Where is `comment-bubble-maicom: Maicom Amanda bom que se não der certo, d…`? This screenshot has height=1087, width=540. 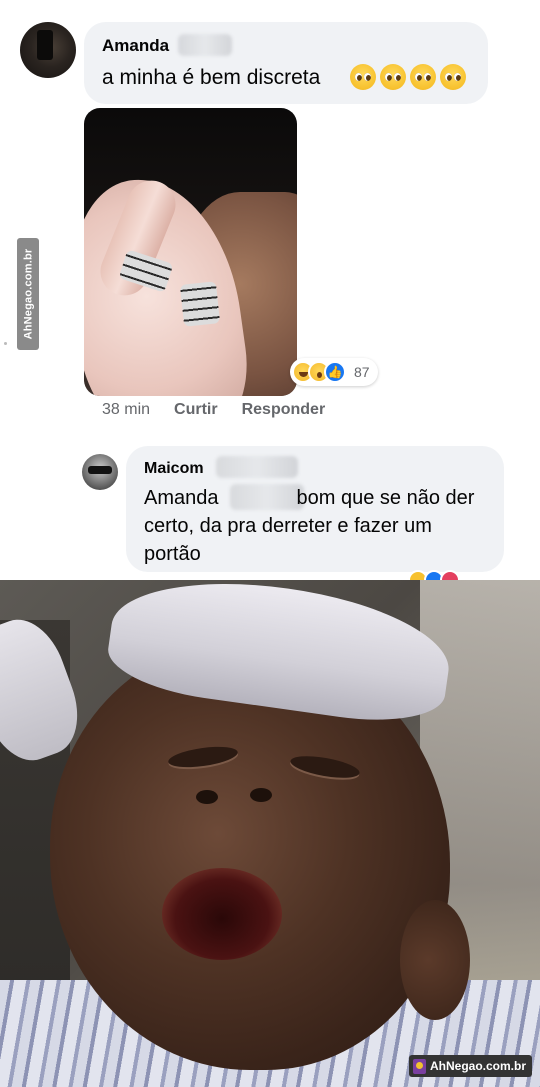
comment-bubble-maicom: Maicom Amanda bom que se não der certo, d… is located at coordinates (315, 509).